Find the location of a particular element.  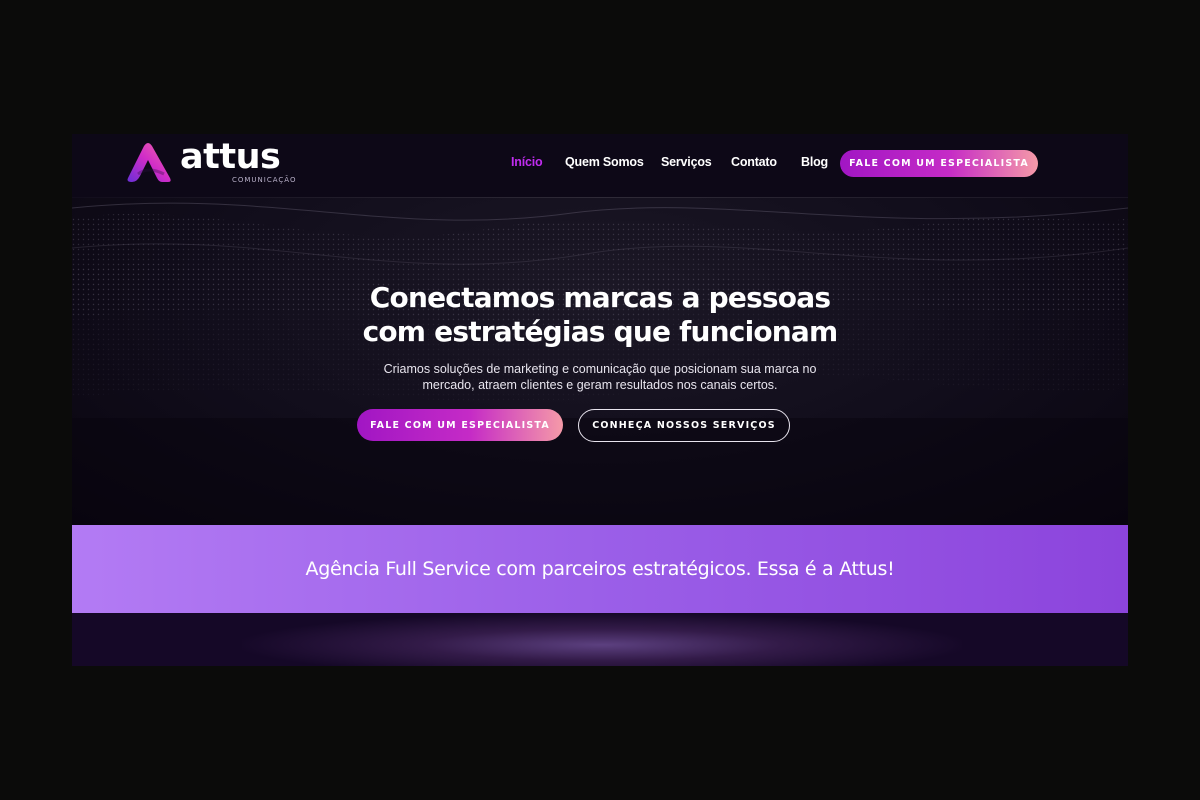

nav-item-servicos: Serviços is located at coordinates (686, 162).